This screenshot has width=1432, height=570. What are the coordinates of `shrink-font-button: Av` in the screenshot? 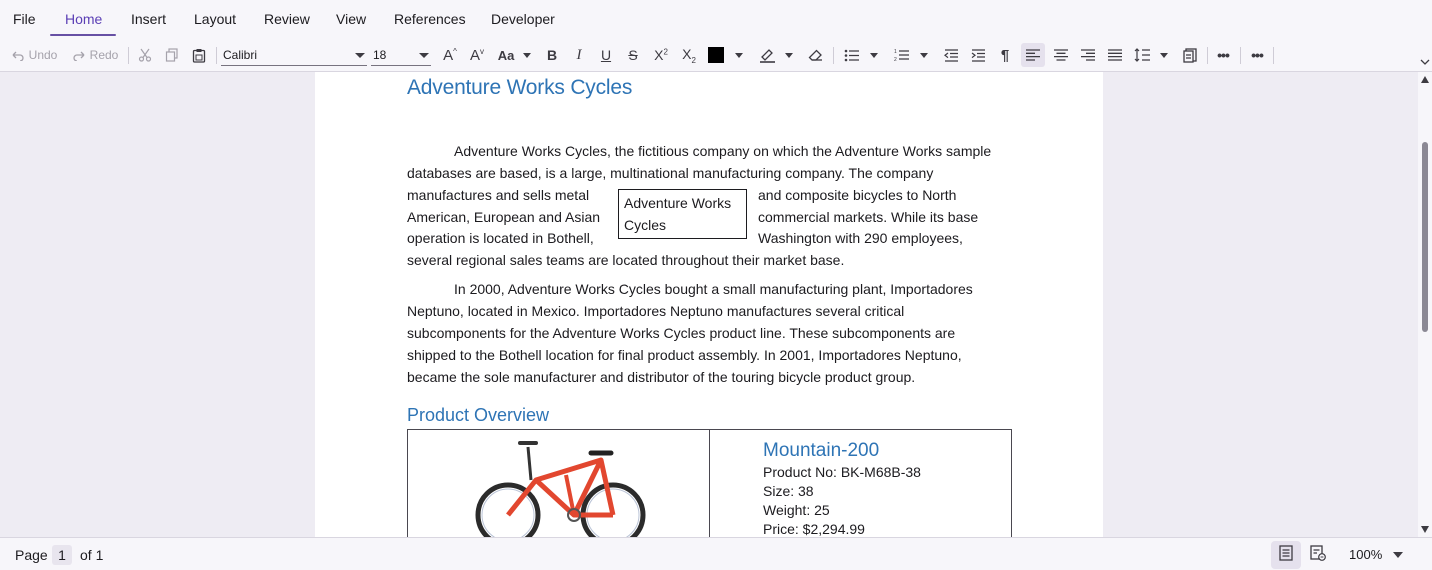 It's located at (477, 55).